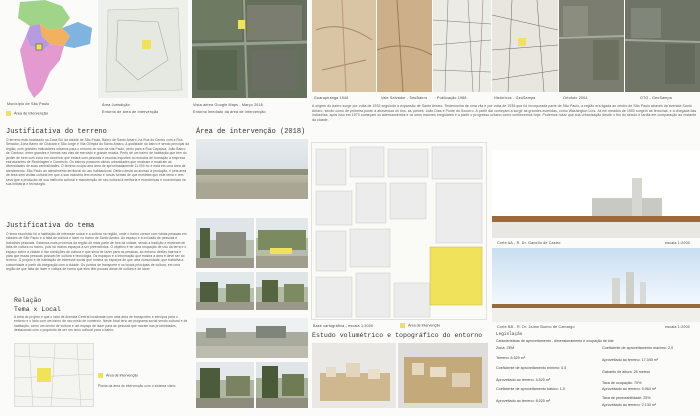 The image size is (700, 416). I want to click on historic-map-1944, so click(344, 46).